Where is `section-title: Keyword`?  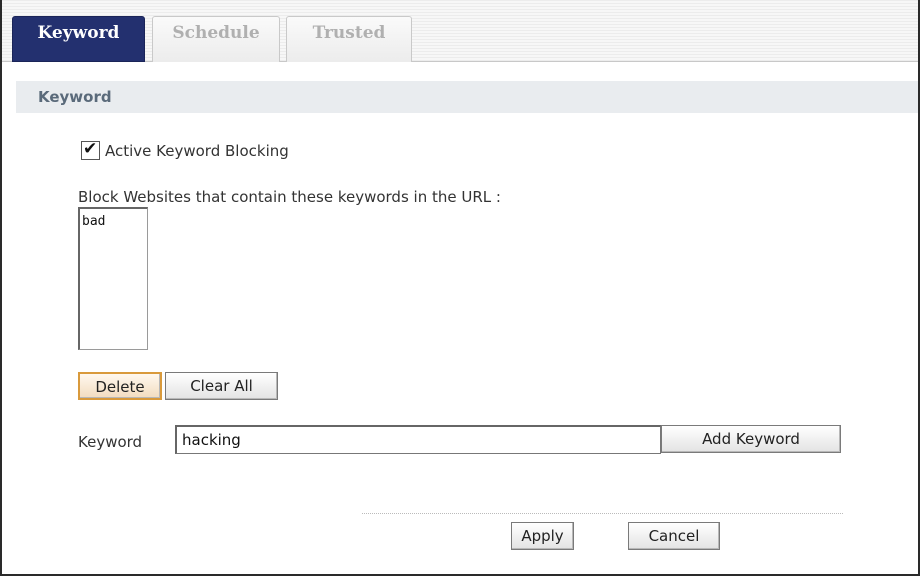
section-title: Keyword is located at coordinates (75, 97).